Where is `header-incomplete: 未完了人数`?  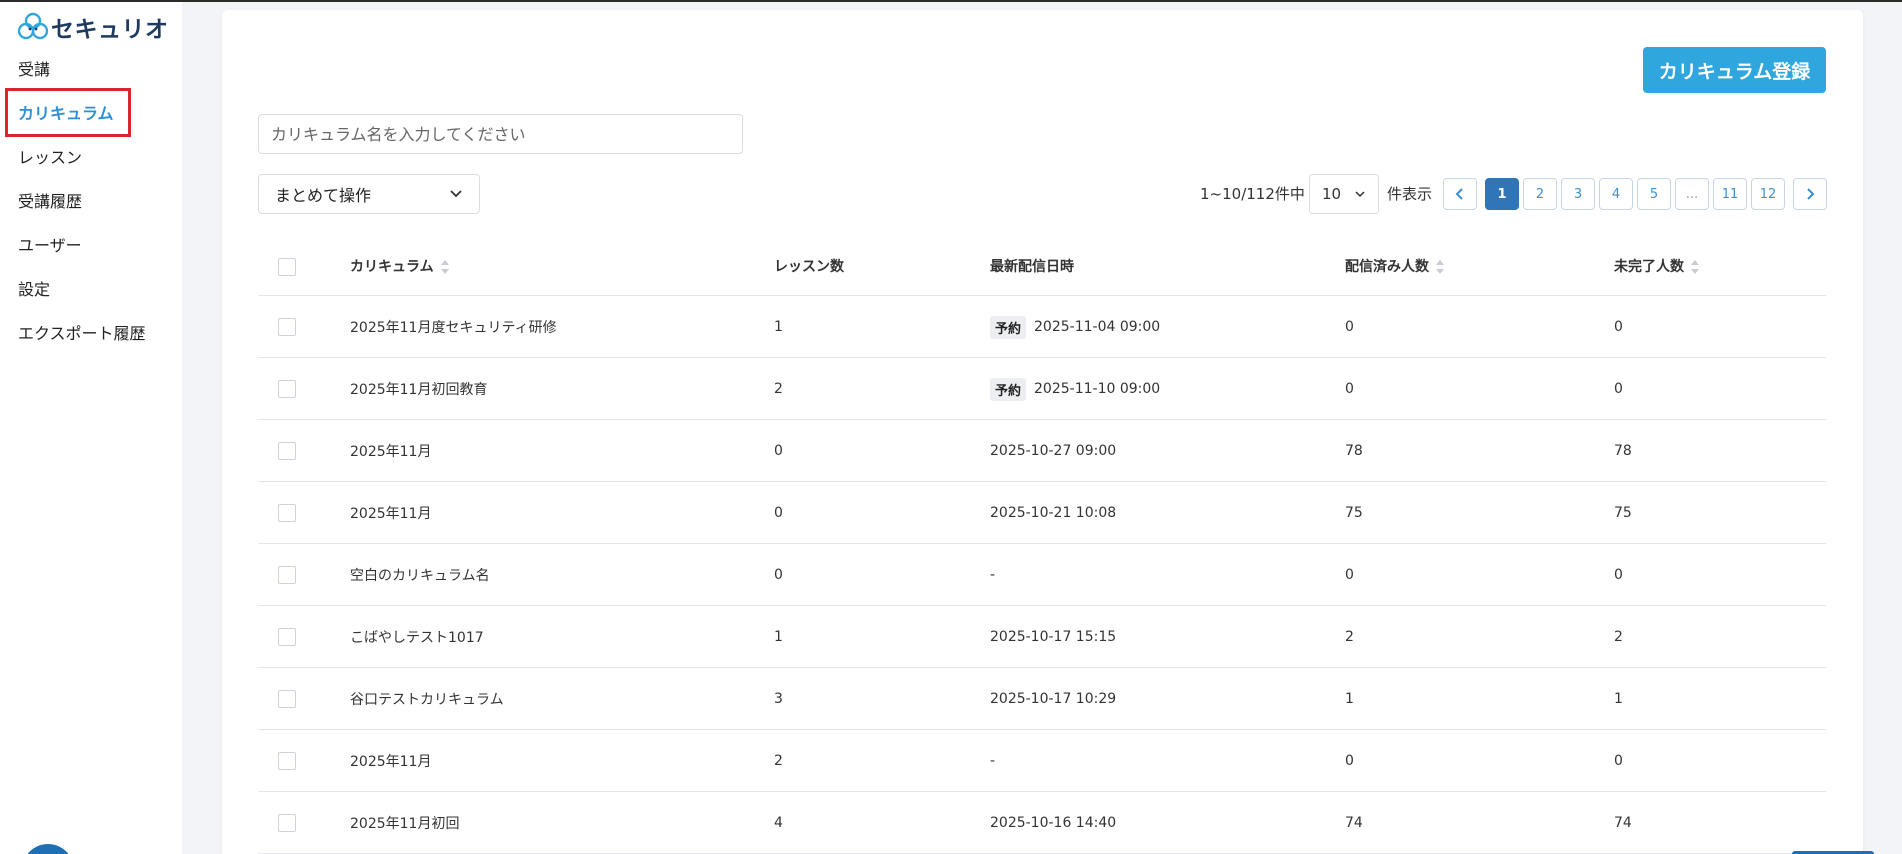 header-incomplete: 未完了人数 is located at coordinates (1657, 267).